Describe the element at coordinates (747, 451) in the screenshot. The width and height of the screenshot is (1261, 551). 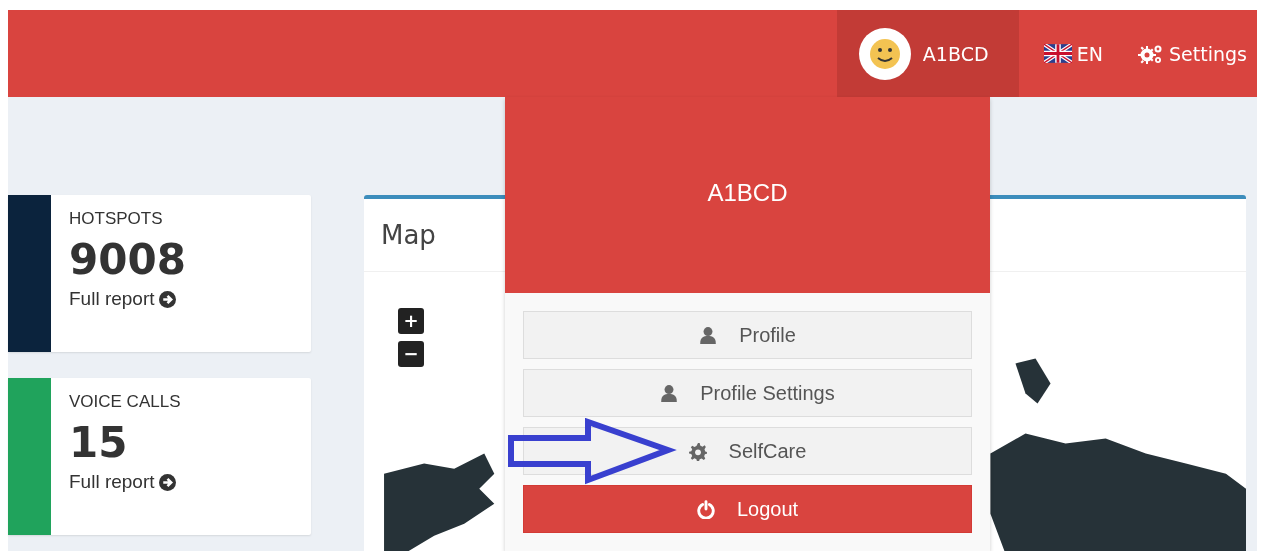
I see `menu-button: SelfCare` at that location.